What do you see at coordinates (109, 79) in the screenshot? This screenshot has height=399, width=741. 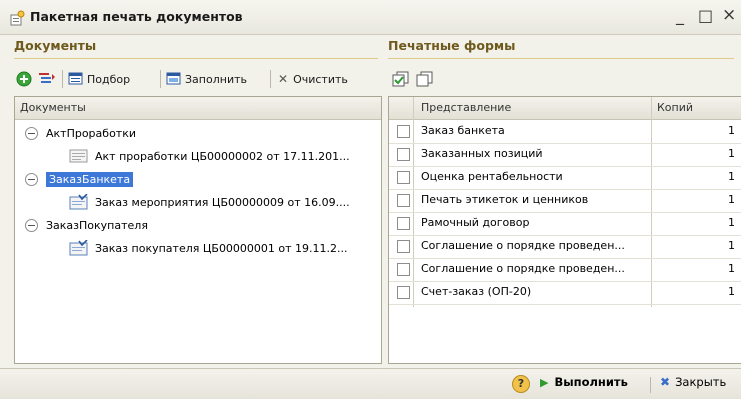 I see `select-button-label: Подбор` at bounding box center [109, 79].